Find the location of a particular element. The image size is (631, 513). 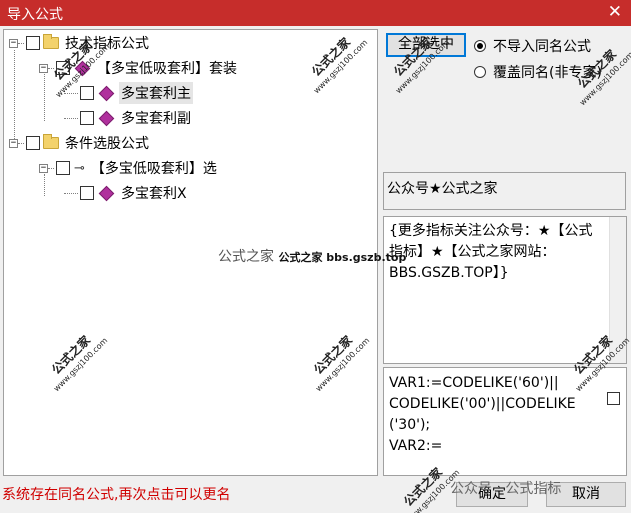

tree-node-selector: − ⊸ 【多宝低吸套利】选 is located at coordinates (129, 168).